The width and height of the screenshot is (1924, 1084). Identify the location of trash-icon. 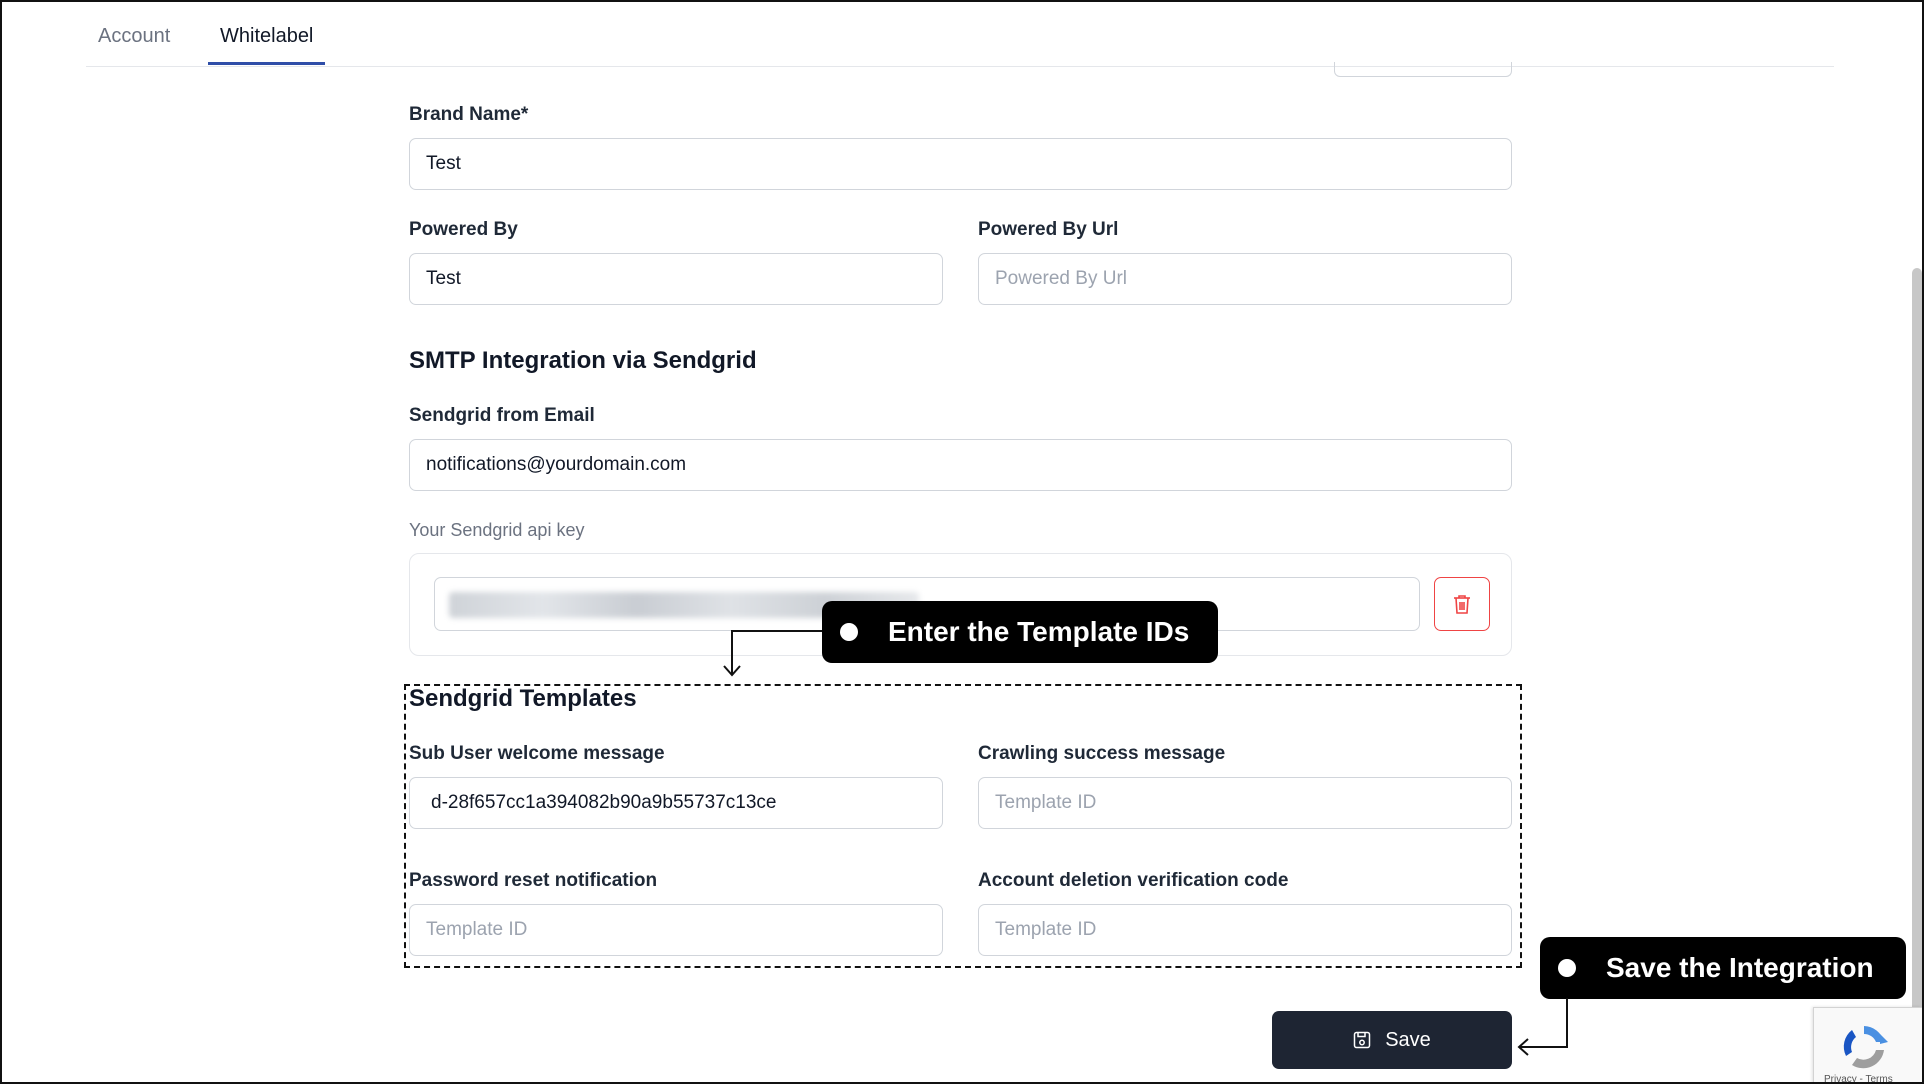
(1462, 604).